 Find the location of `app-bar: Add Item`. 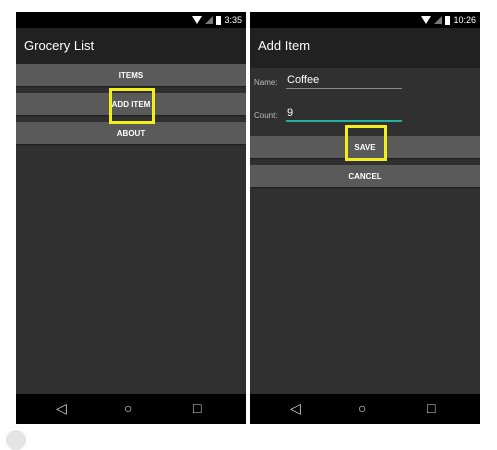

app-bar: Add Item is located at coordinates (365, 48).